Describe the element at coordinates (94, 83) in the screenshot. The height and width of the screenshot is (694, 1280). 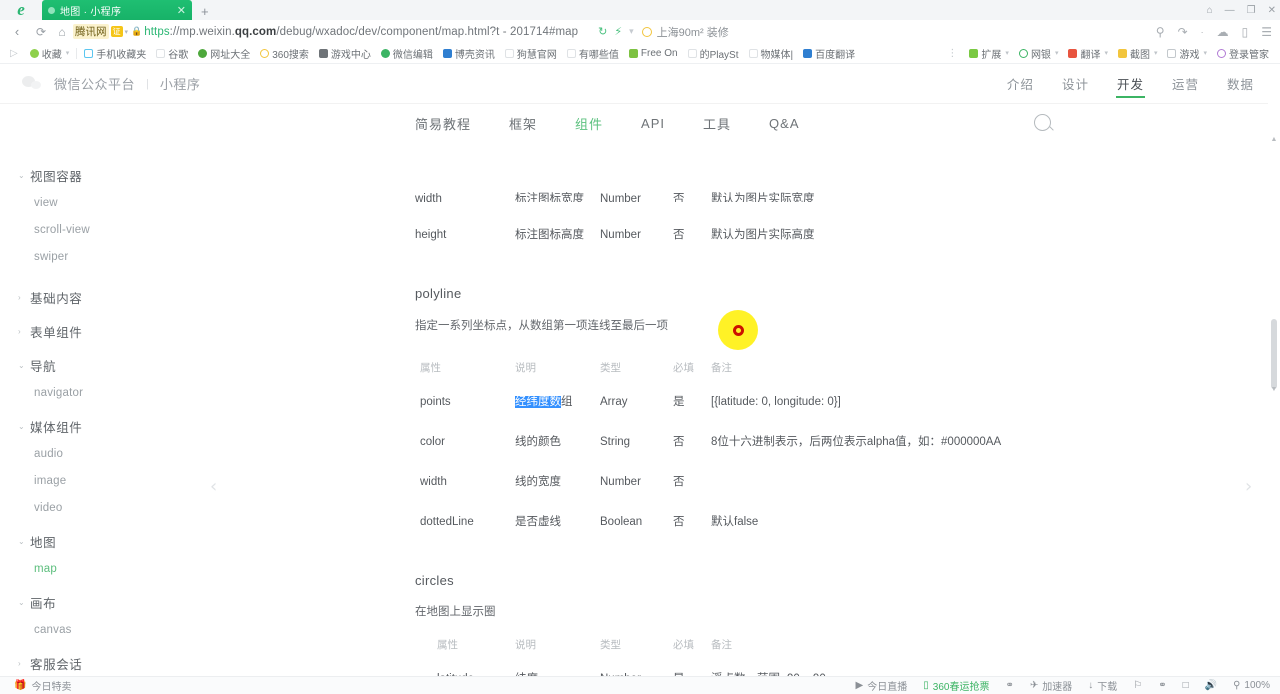
I see `site-brand: 微信公众平台` at that location.